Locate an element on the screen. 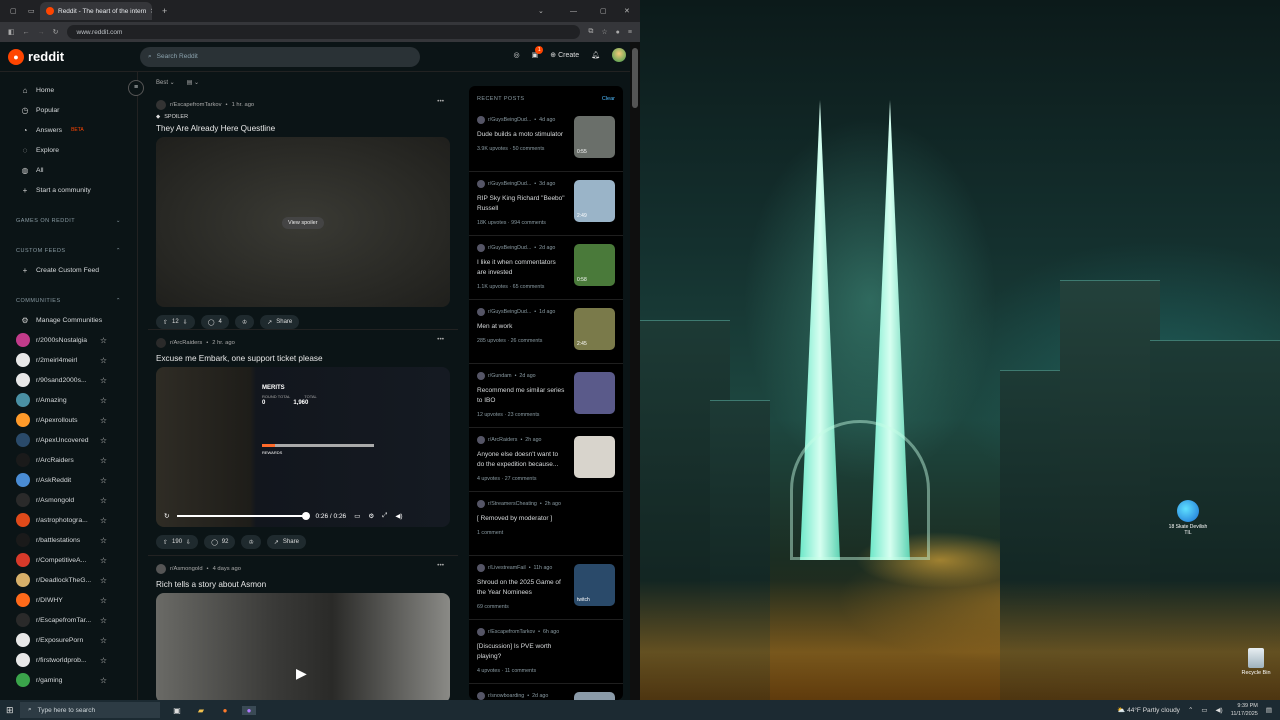  reload-icon: ↻ is located at coordinates (56, 32).